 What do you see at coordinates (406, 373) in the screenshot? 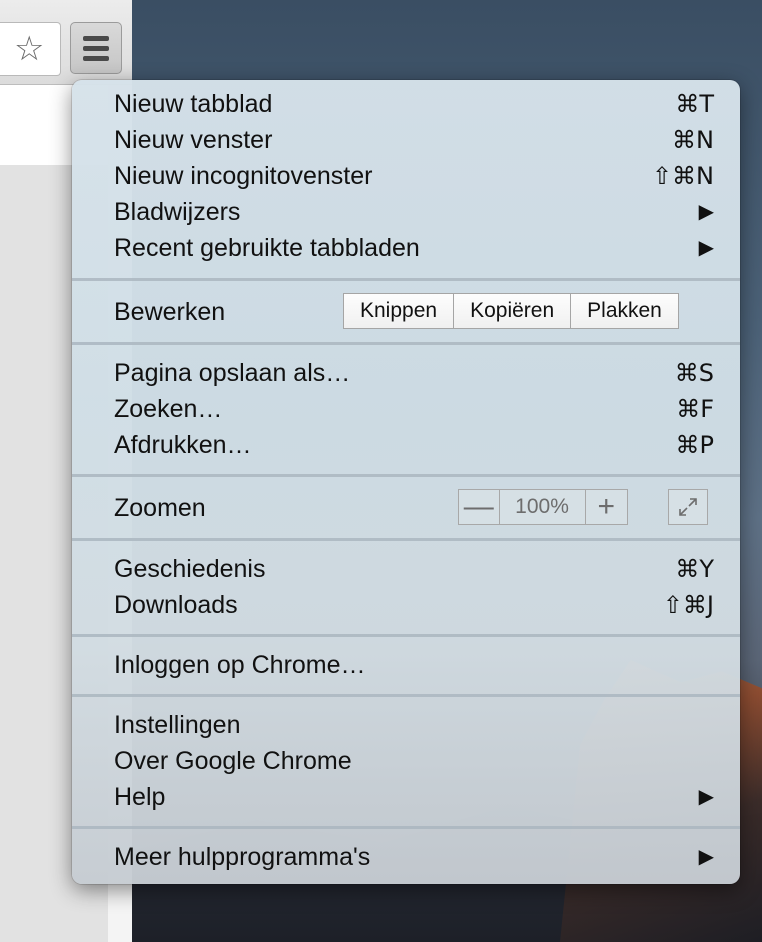
I see `menu-item-save-page-as: Pagina opslaan als… ⌘S` at bounding box center [406, 373].